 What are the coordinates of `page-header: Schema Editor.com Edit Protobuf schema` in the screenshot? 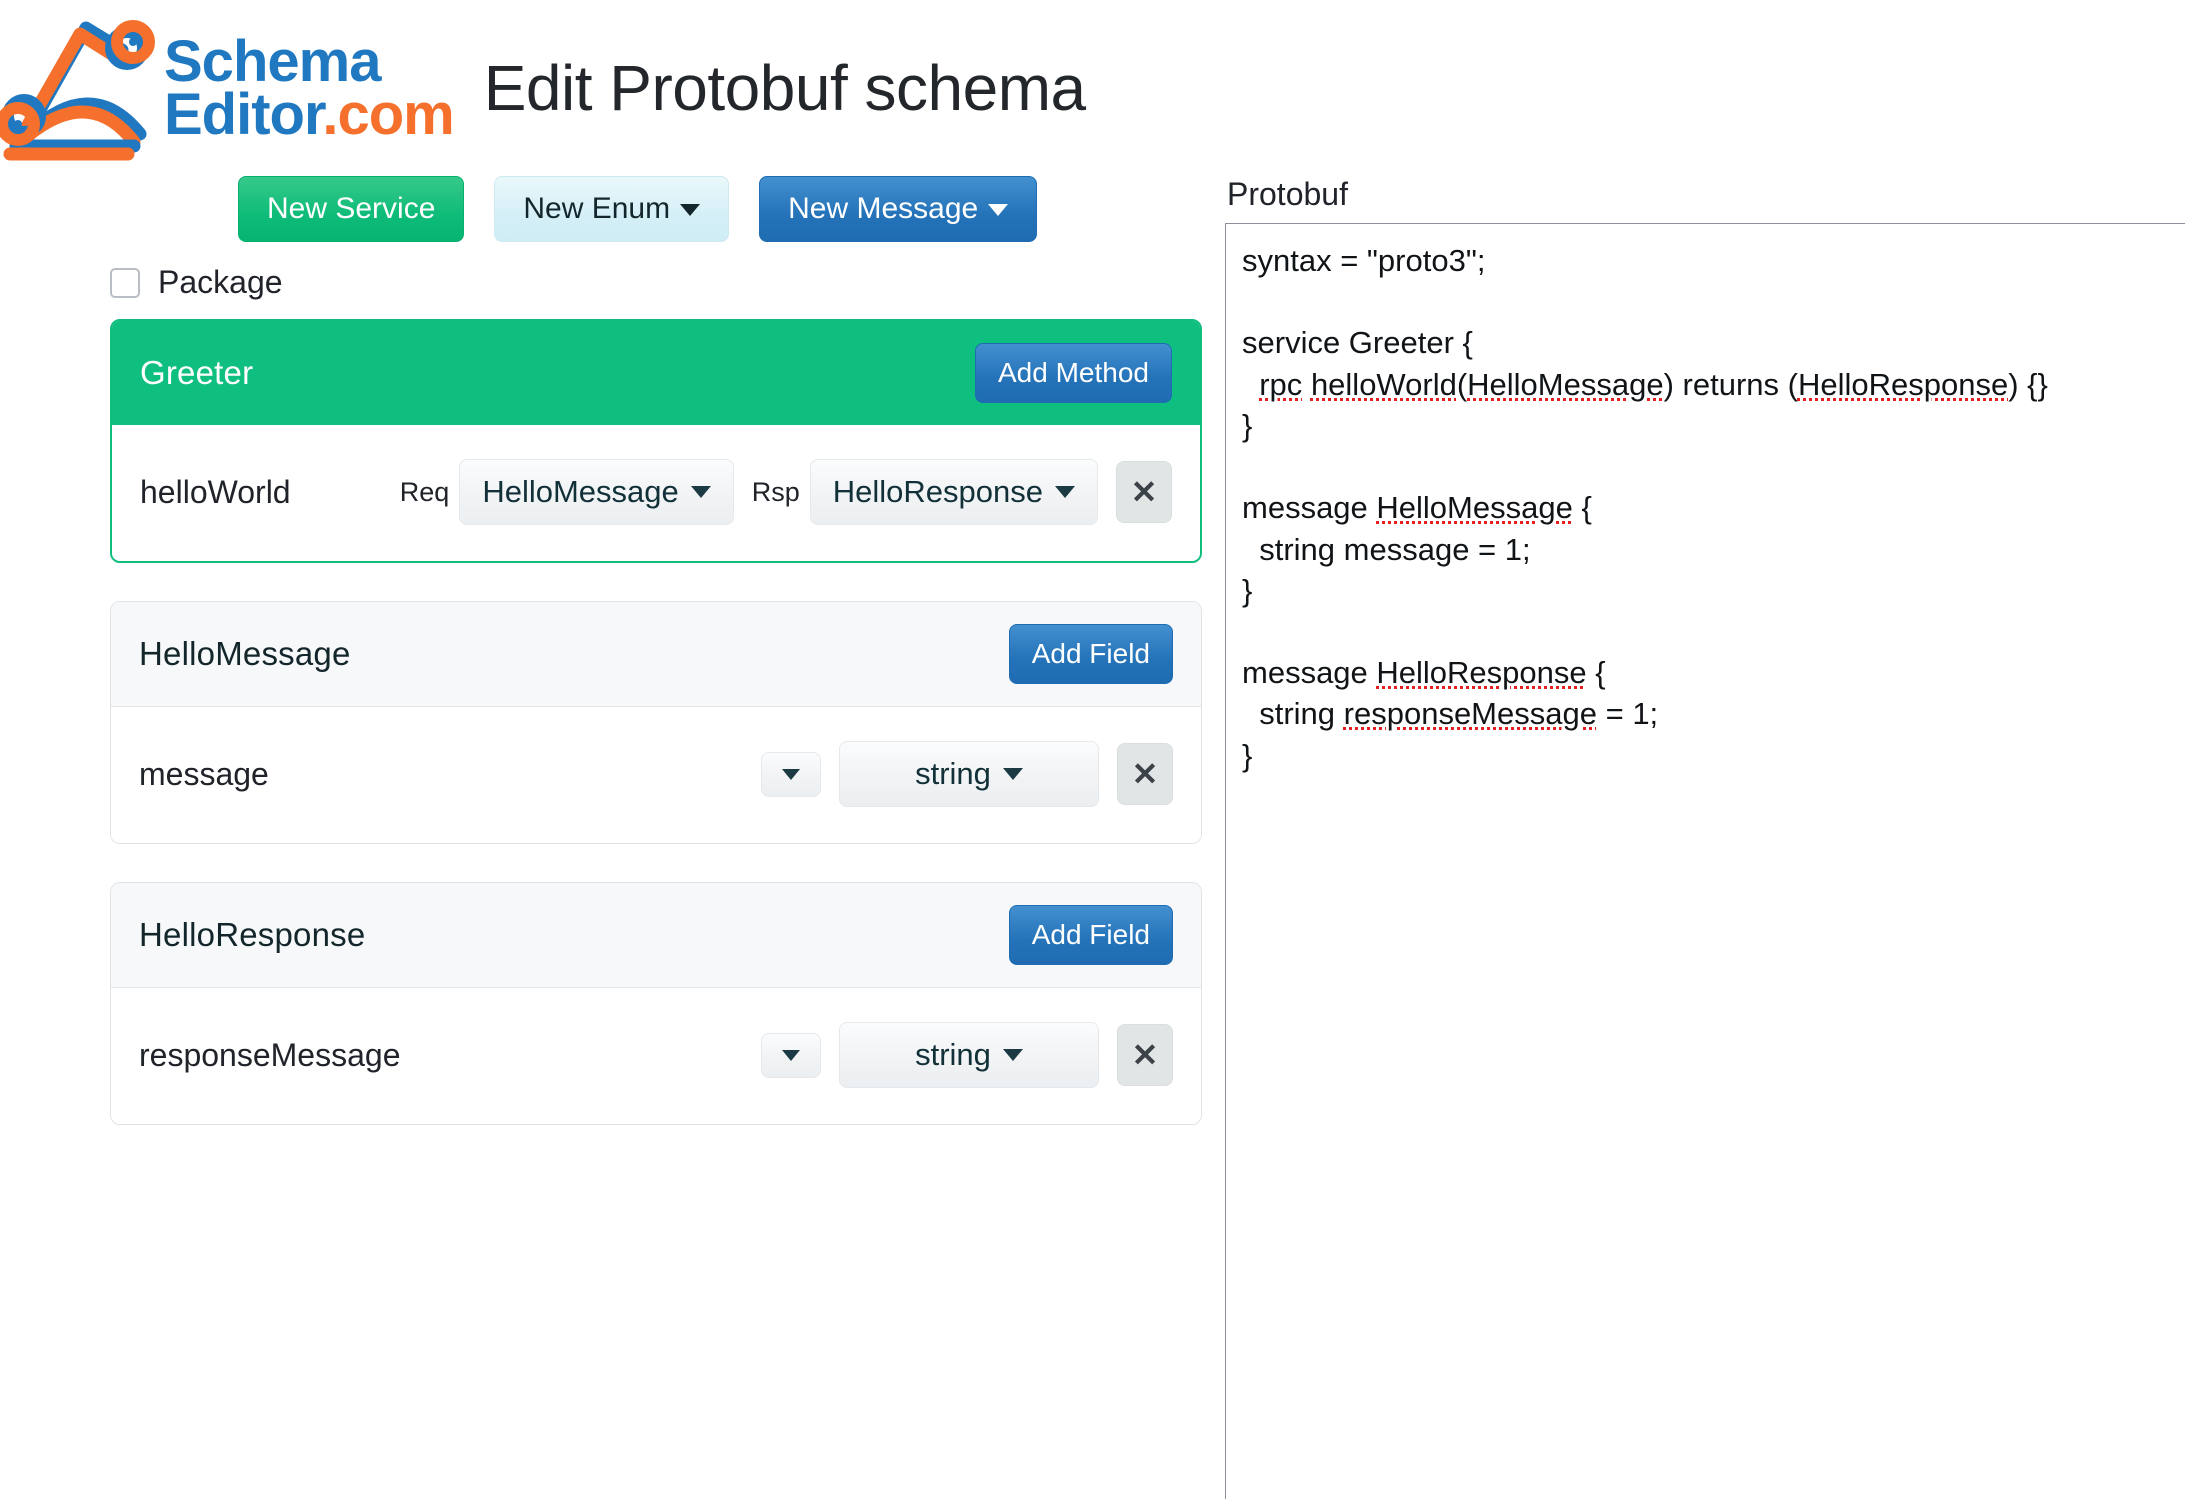 It's located at (1092, 84).